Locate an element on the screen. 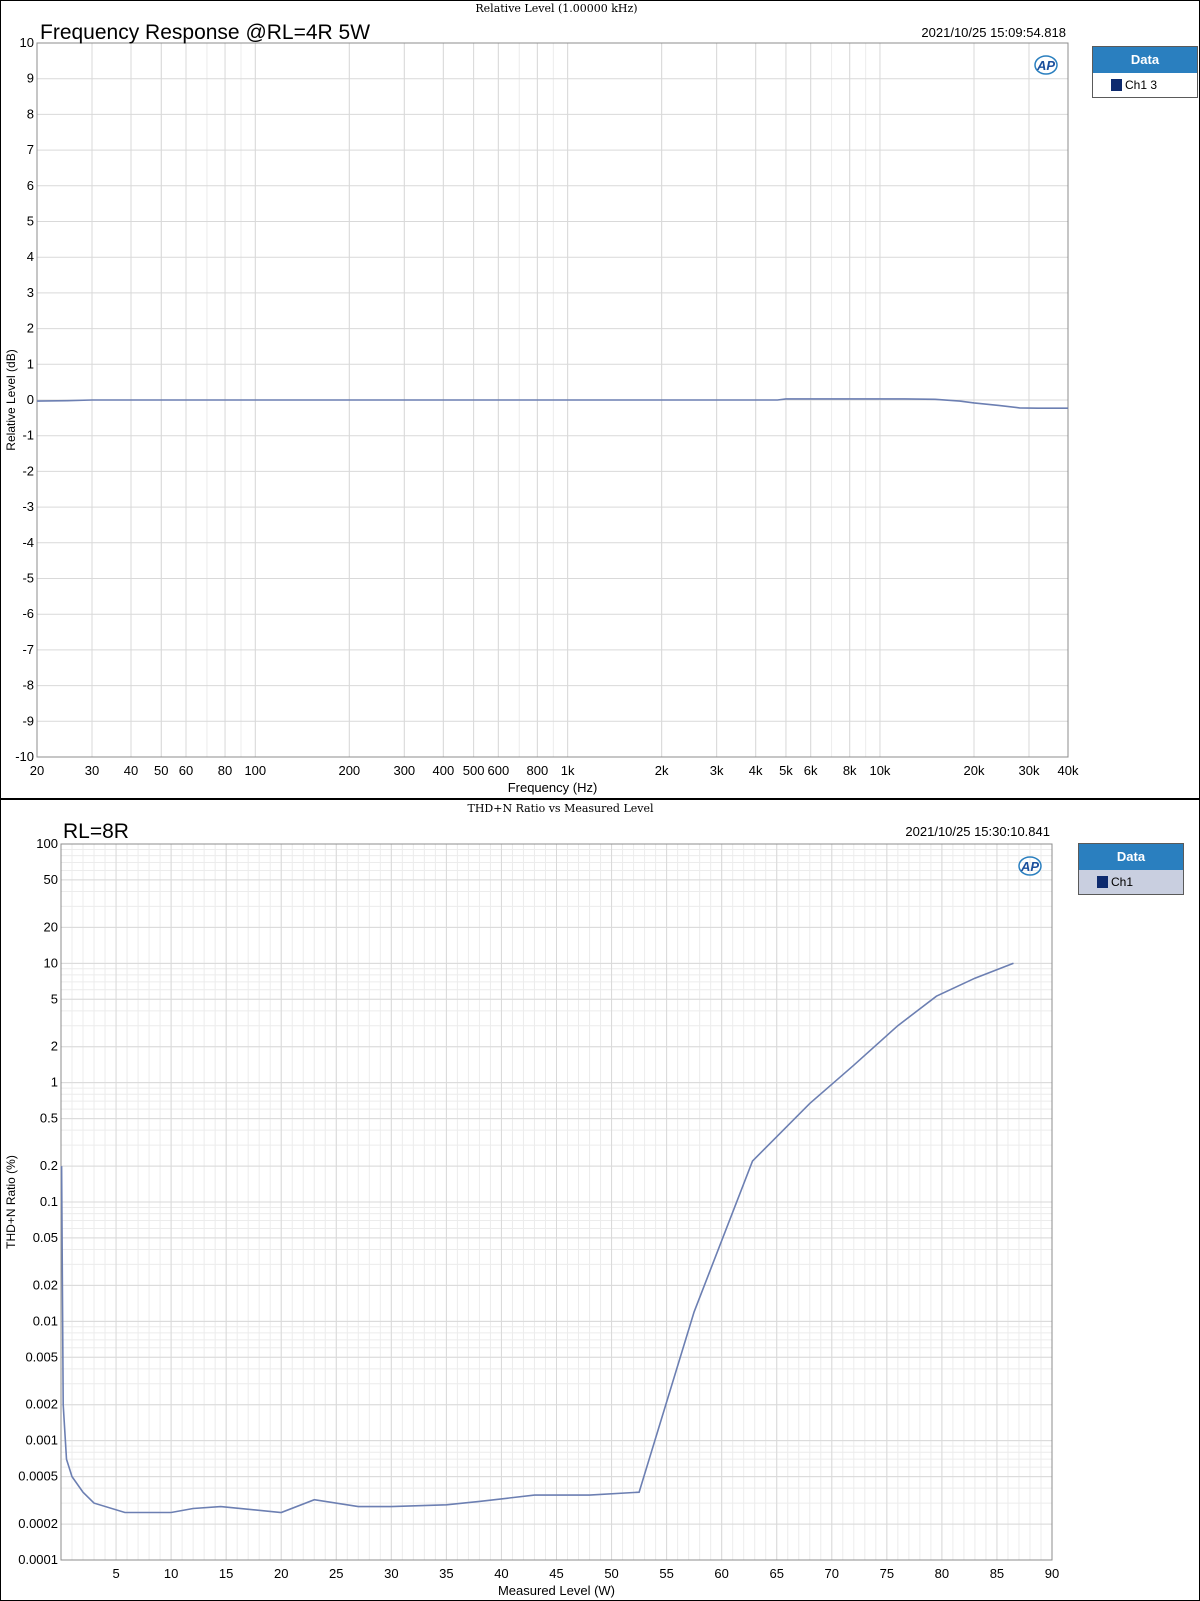  y-tick-label: 1 is located at coordinates (54, 1082).